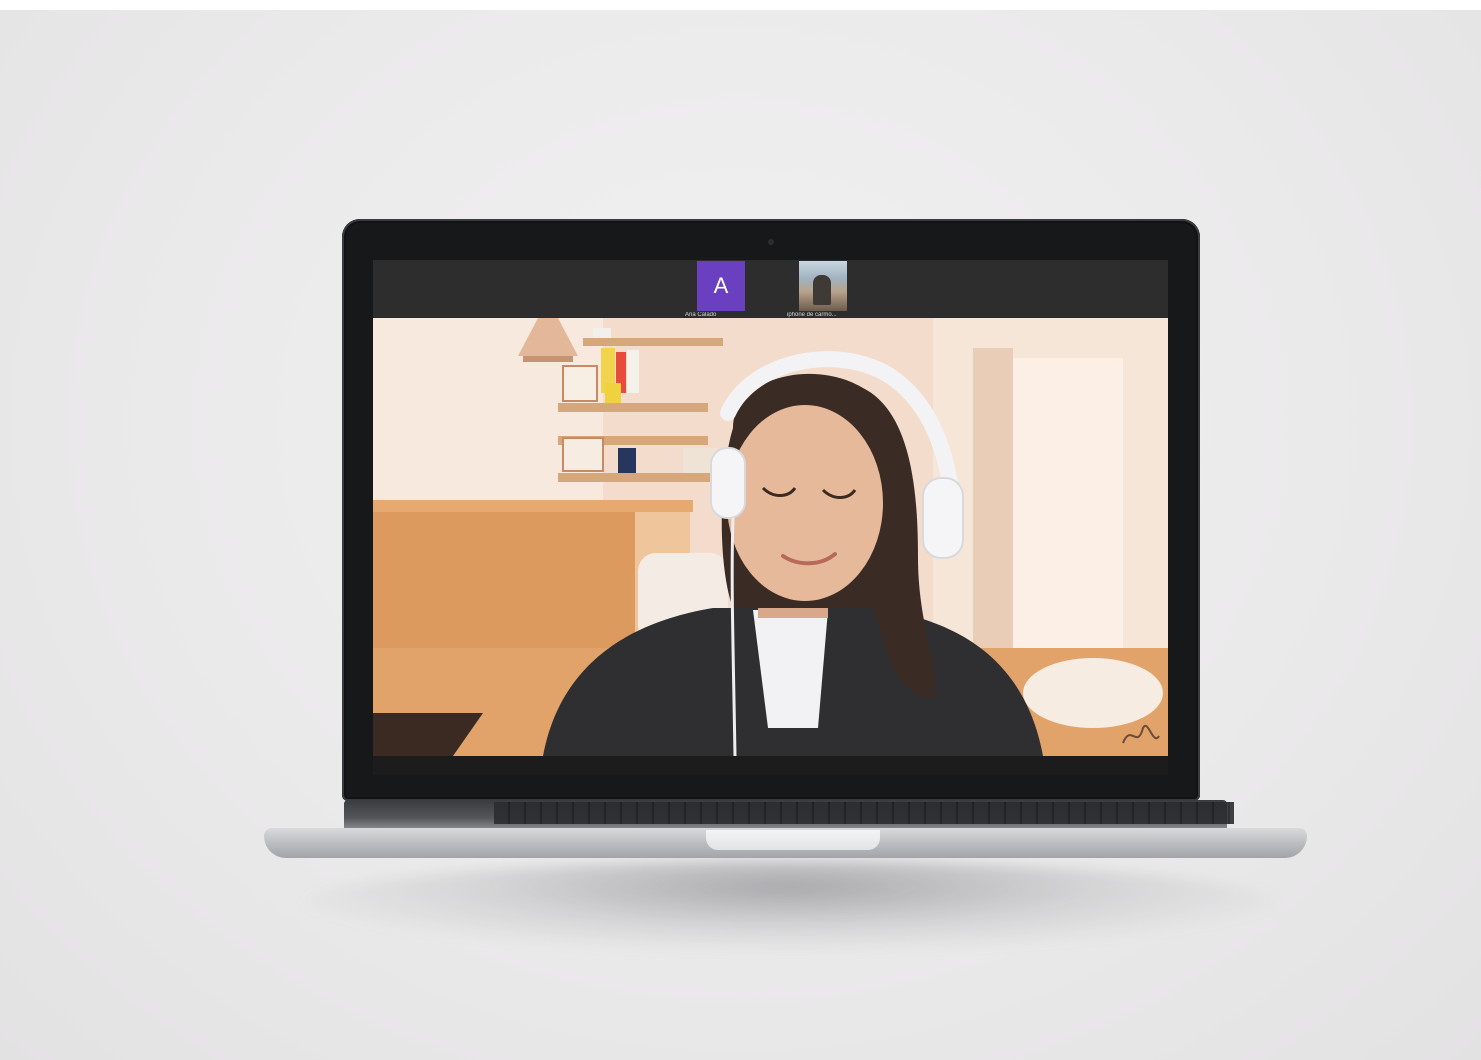  What do you see at coordinates (790, 905) in the screenshot?
I see `laptop-shadow` at bounding box center [790, 905].